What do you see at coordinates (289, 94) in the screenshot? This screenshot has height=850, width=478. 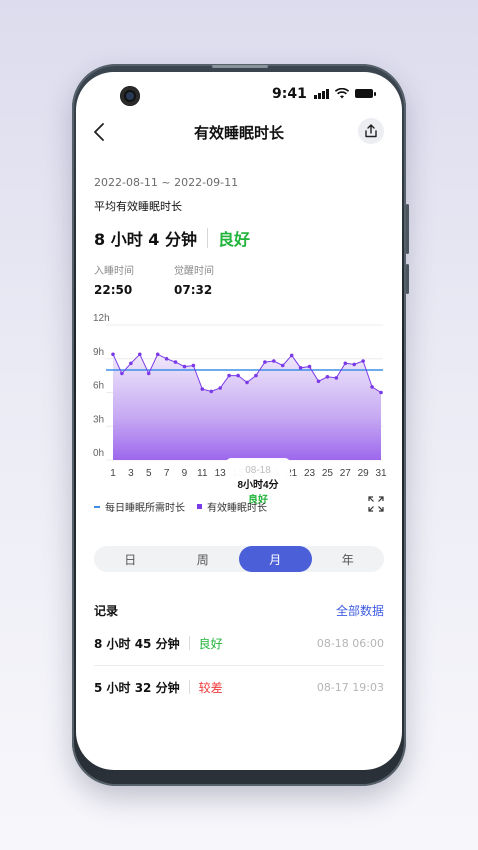 I see `status-time: 9:41` at bounding box center [289, 94].